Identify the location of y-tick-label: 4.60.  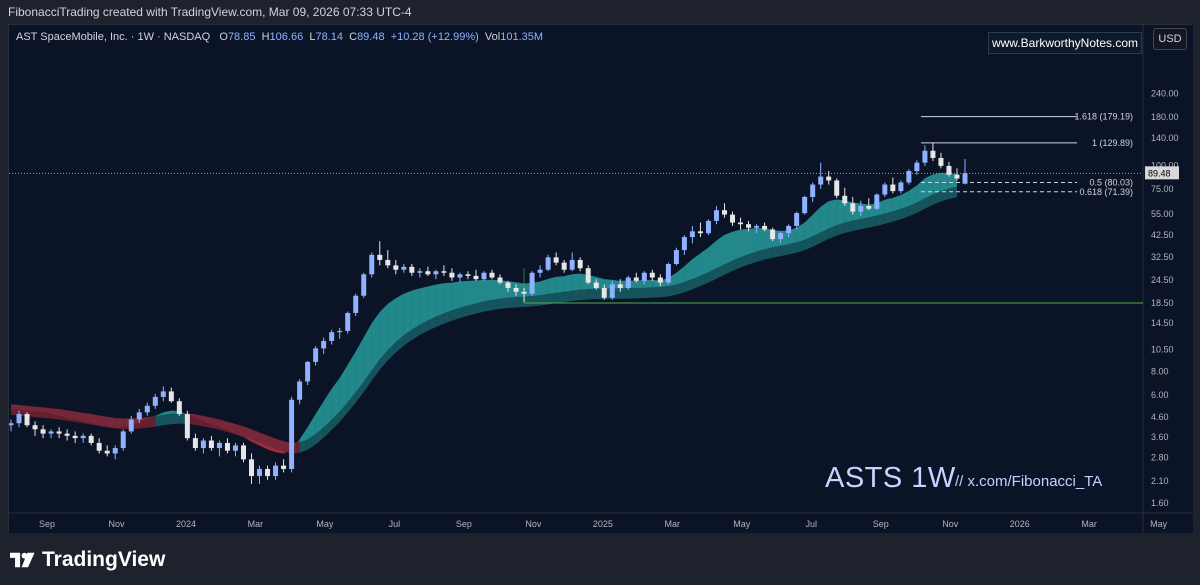
(1160, 417).